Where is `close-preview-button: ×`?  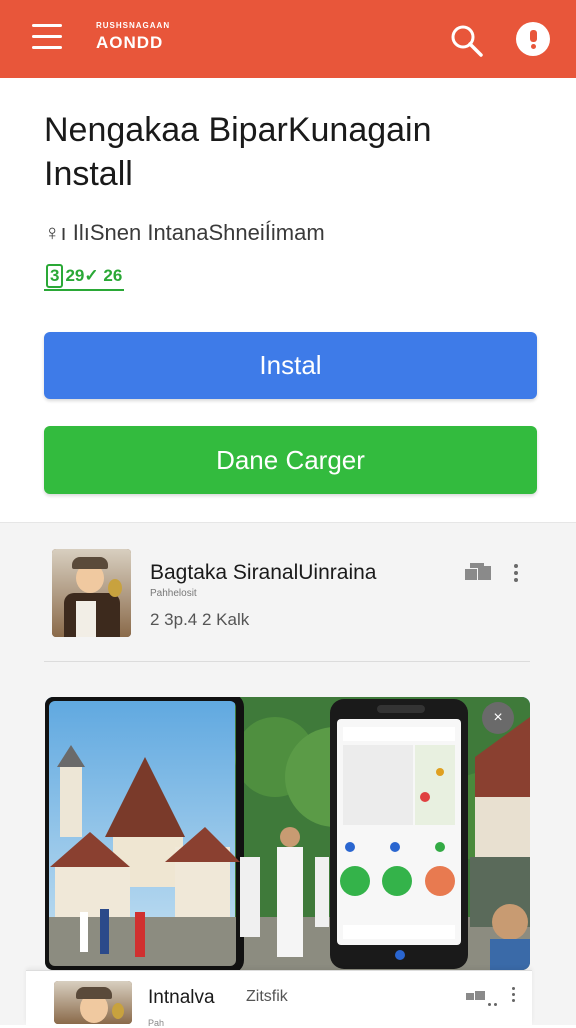
close-preview-button: × is located at coordinates (498, 718).